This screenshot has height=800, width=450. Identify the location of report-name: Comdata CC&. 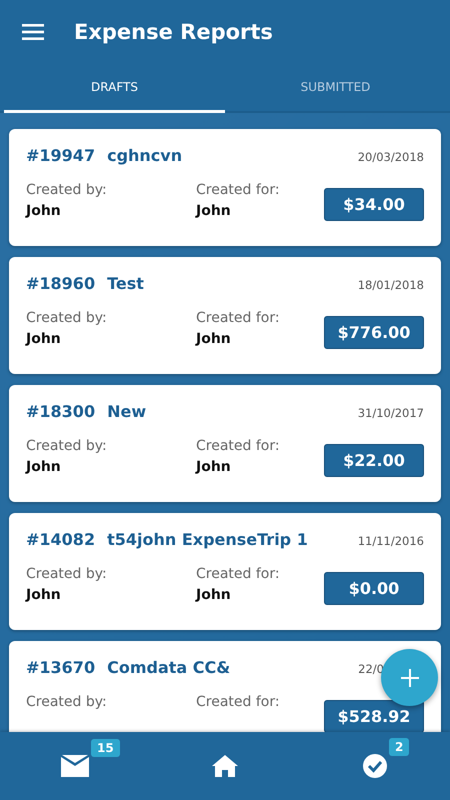
(168, 667).